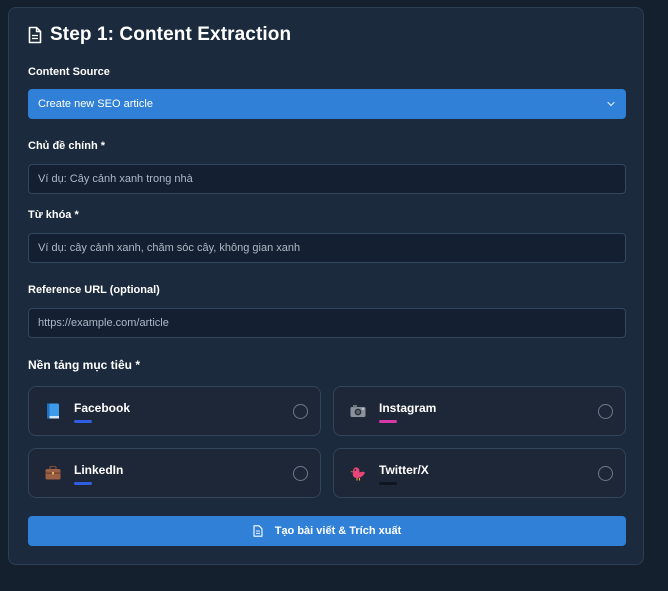  What do you see at coordinates (174, 473) in the screenshot?
I see `platform-card-linkedin: LinkedIn` at bounding box center [174, 473].